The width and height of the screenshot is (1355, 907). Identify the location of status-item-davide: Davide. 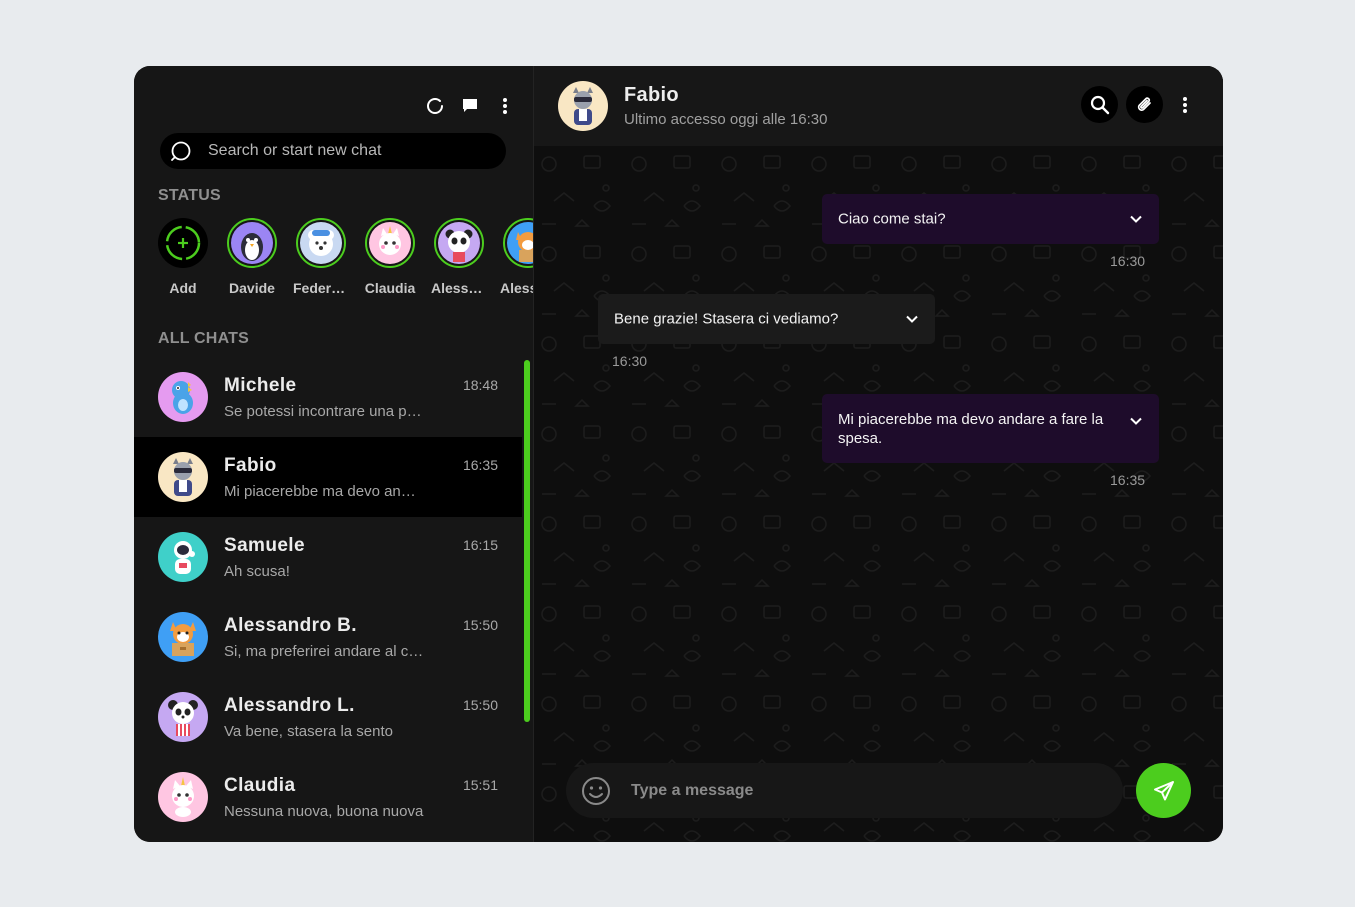
(252, 263).